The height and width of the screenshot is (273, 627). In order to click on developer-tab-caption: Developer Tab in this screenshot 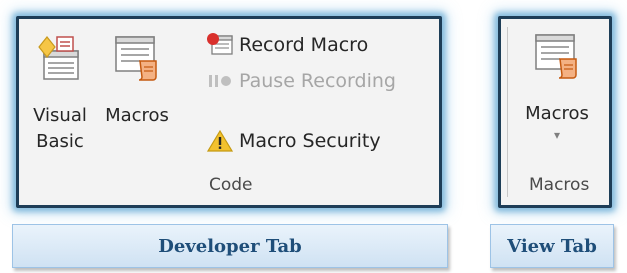, I will do `click(230, 246)`.